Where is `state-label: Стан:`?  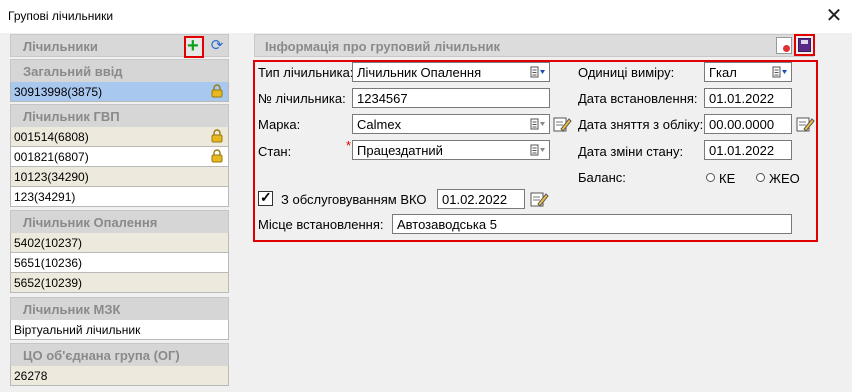
state-label: Стан: is located at coordinates (275, 151).